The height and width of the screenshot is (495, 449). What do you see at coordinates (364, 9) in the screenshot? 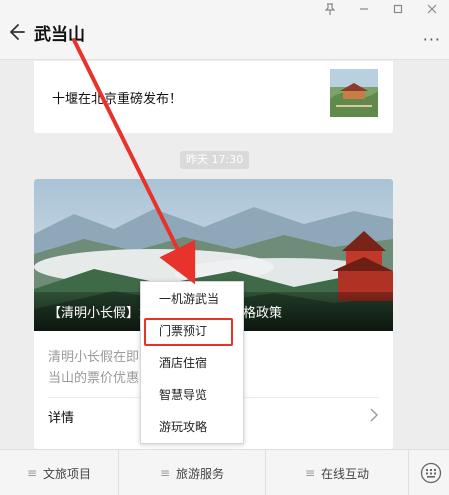
I see `minimize-icon` at bounding box center [364, 9].